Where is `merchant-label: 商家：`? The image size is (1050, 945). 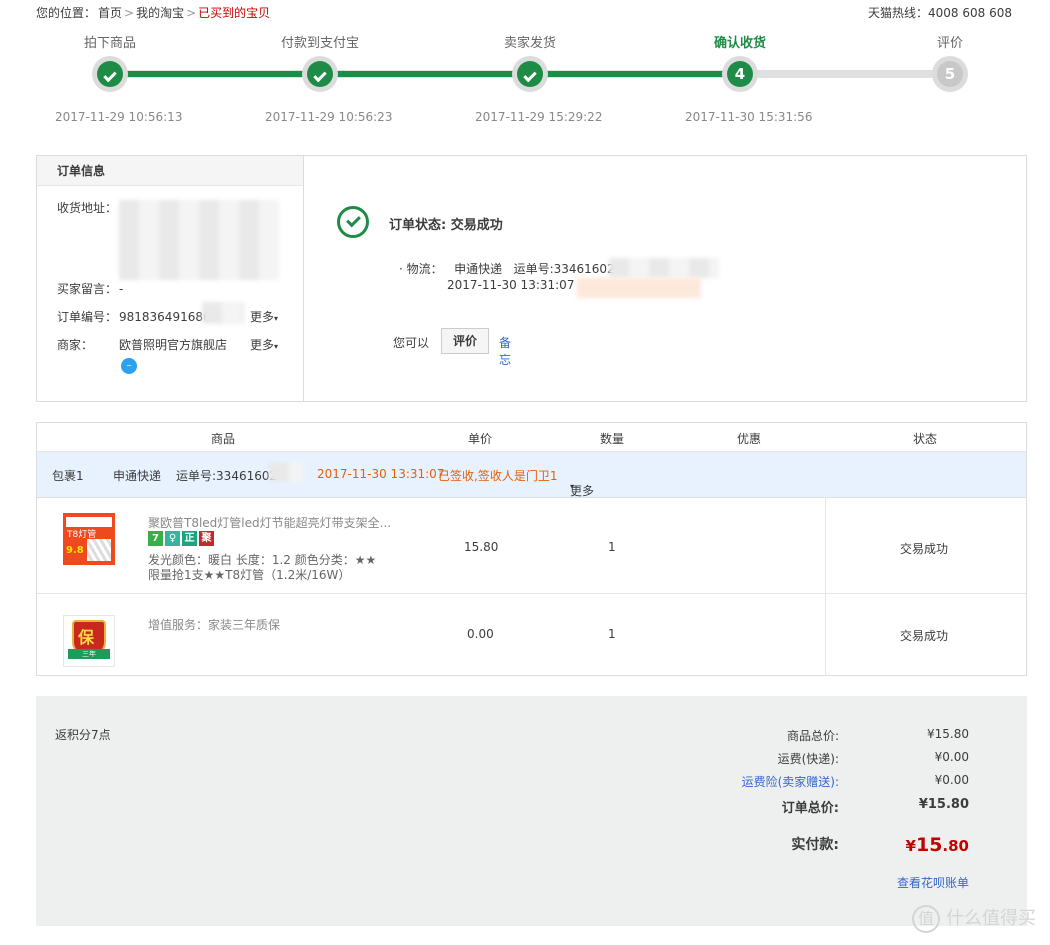
merchant-label: 商家： is located at coordinates (75, 345).